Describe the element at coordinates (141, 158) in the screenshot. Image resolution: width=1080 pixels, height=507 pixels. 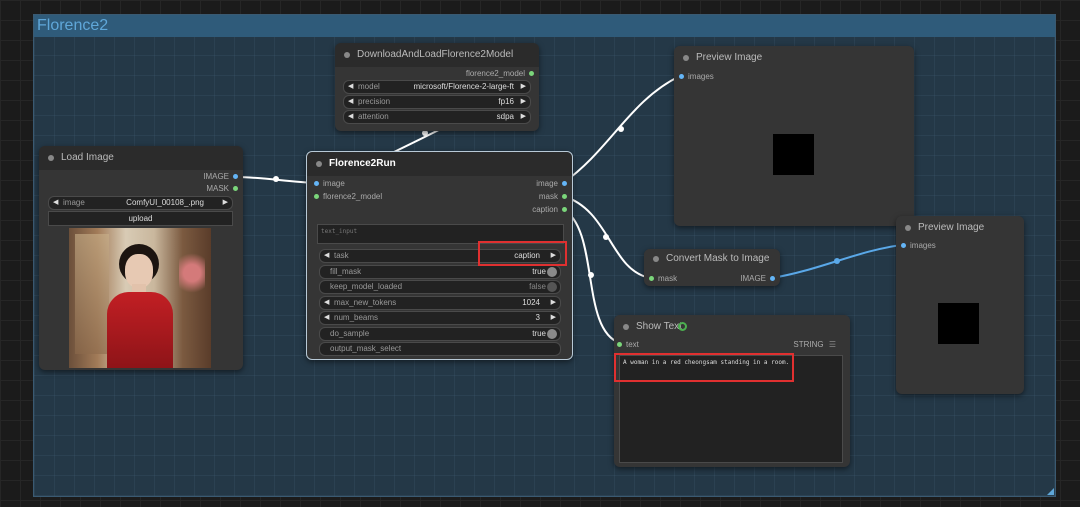
I see `node-title-bar: Load Image` at that location.